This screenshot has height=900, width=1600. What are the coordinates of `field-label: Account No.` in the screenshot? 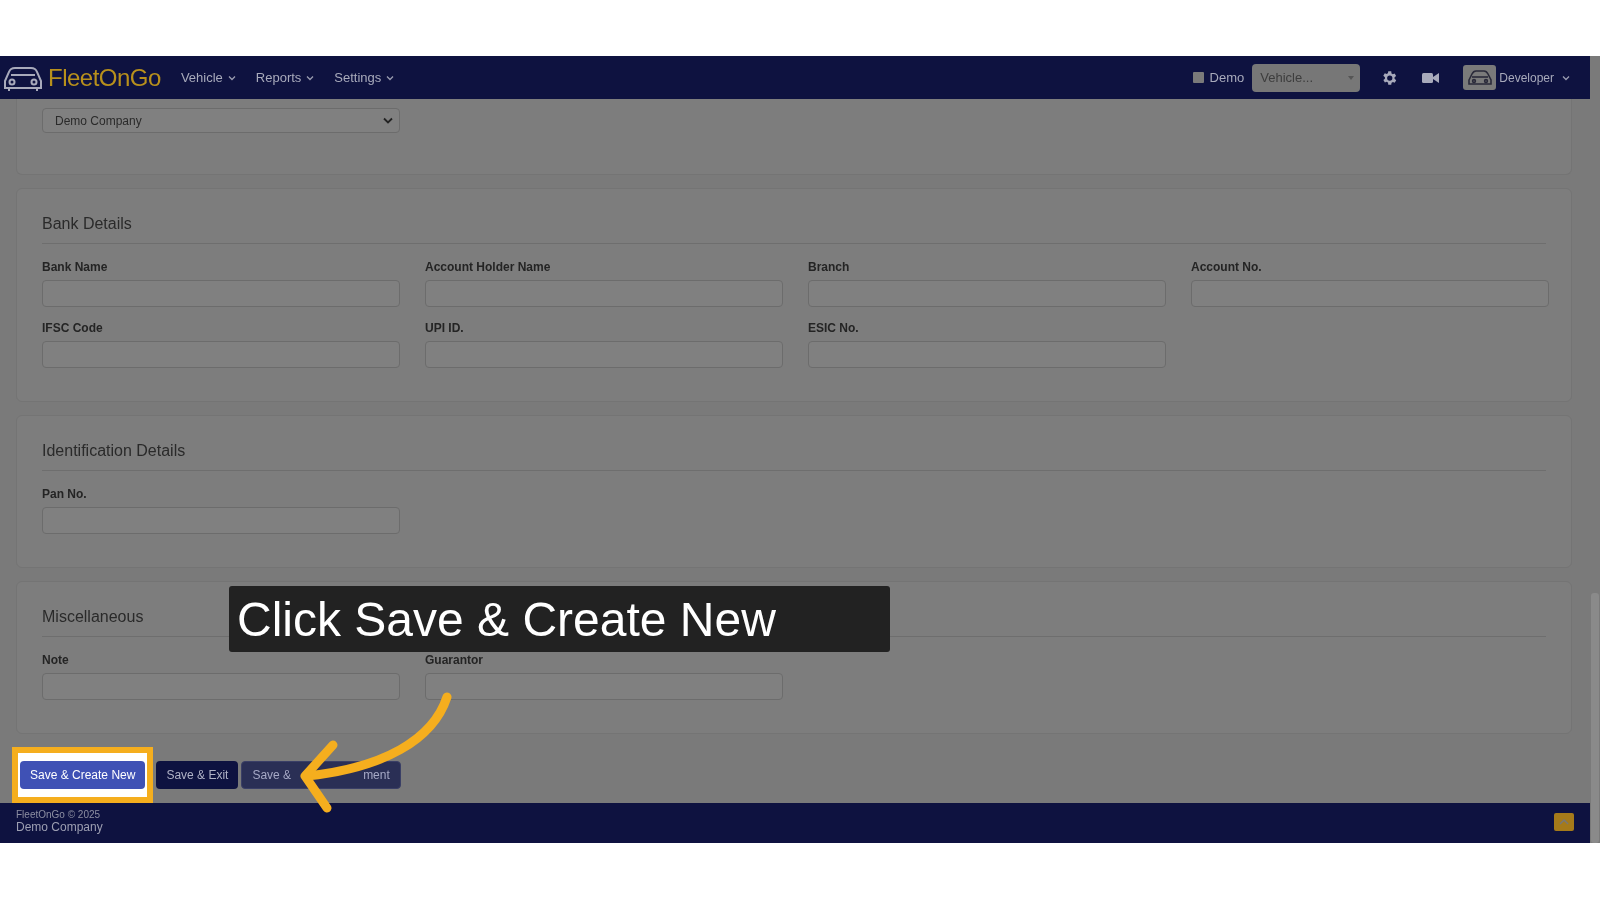 It's located at (1227, 267).